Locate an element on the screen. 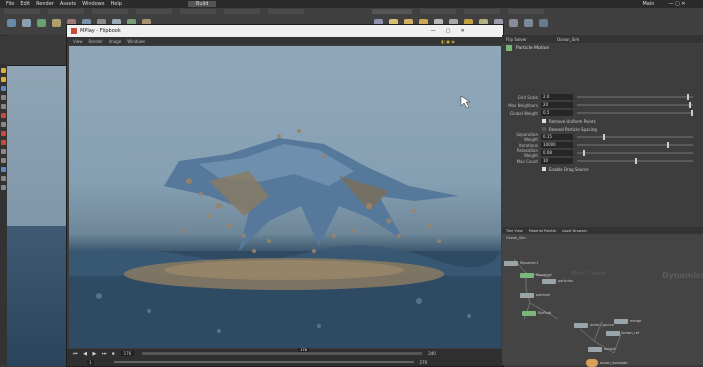  node-particles is located at coordinates (549, 281).